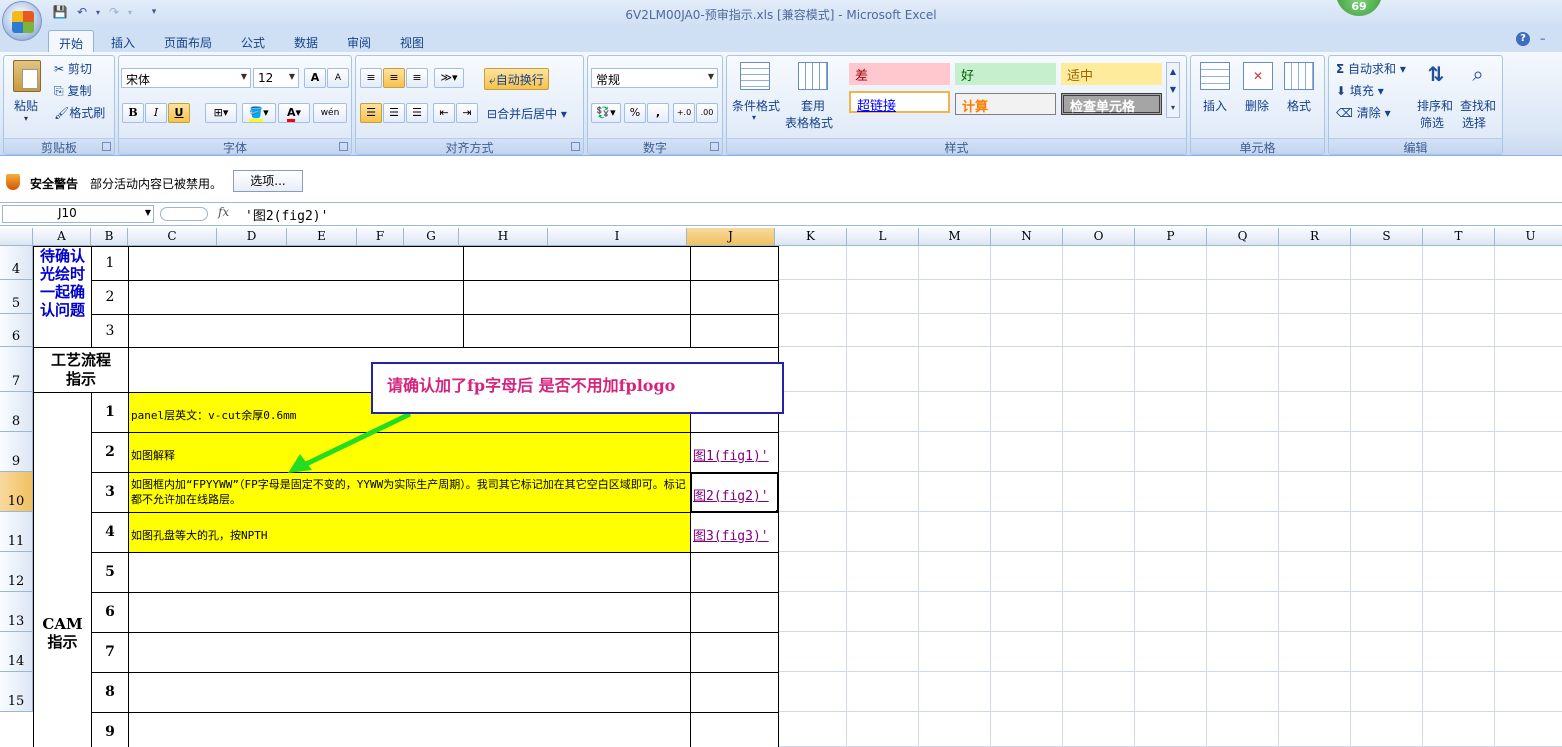  Describe the element at coordinates (1478, 105) in the screenshot. I see `find-select-label-1: 查找和` at that location.